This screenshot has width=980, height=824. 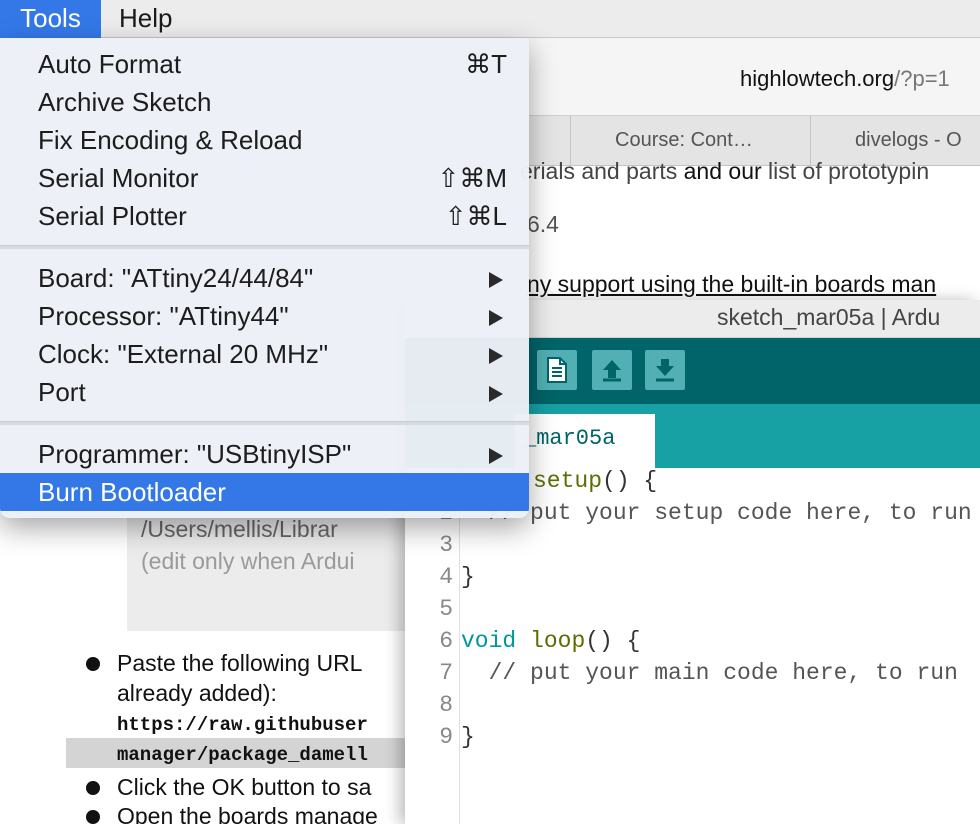 I want to click on instruction-paste-url: Paste the following URL, so click(x=240, y=663).